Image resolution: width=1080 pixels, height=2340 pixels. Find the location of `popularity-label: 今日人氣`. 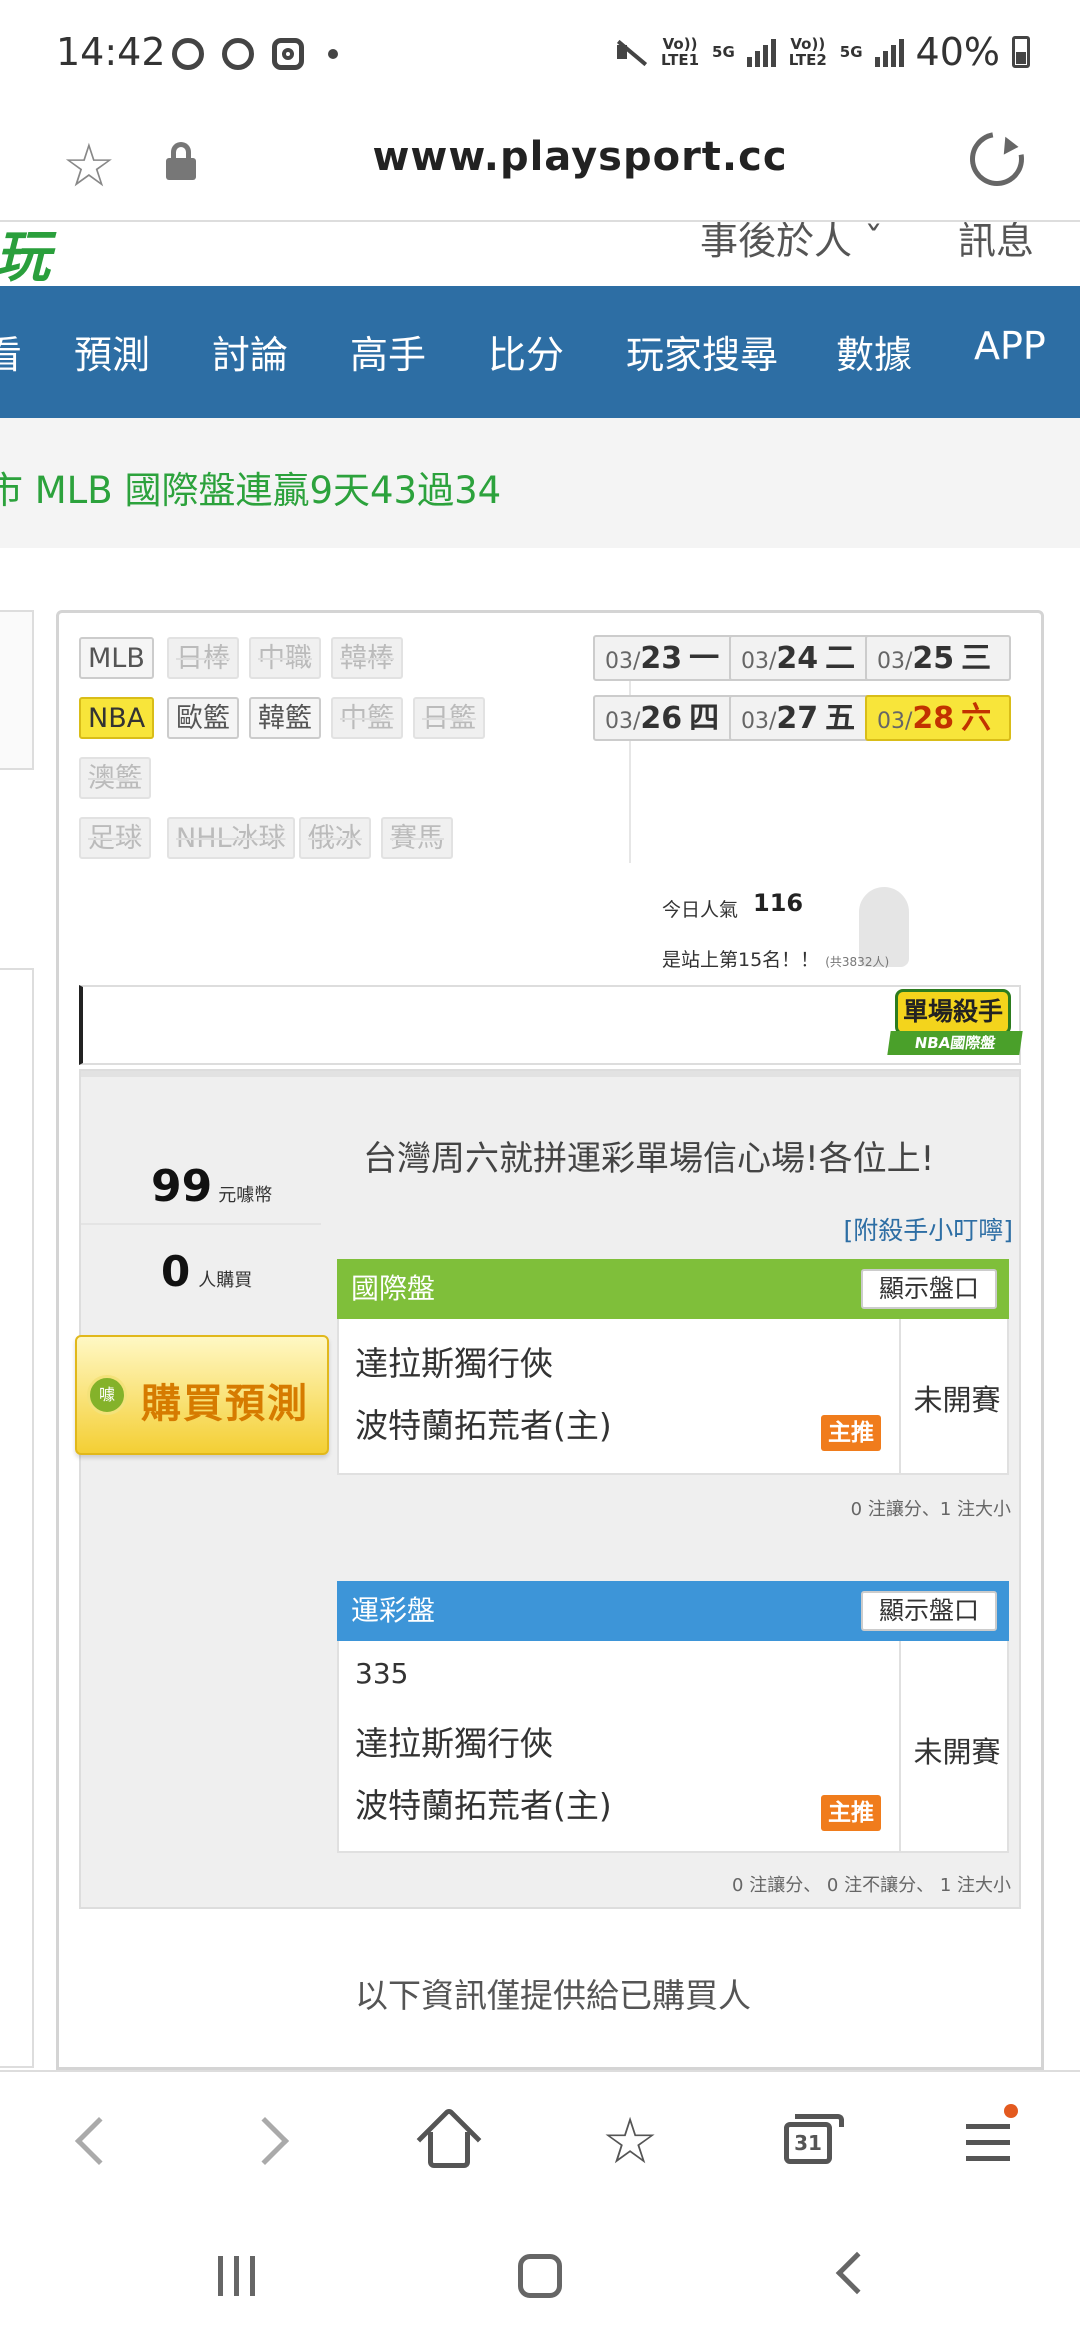

popularity-label: 今日人氣 is located at coordinates (700, 910).